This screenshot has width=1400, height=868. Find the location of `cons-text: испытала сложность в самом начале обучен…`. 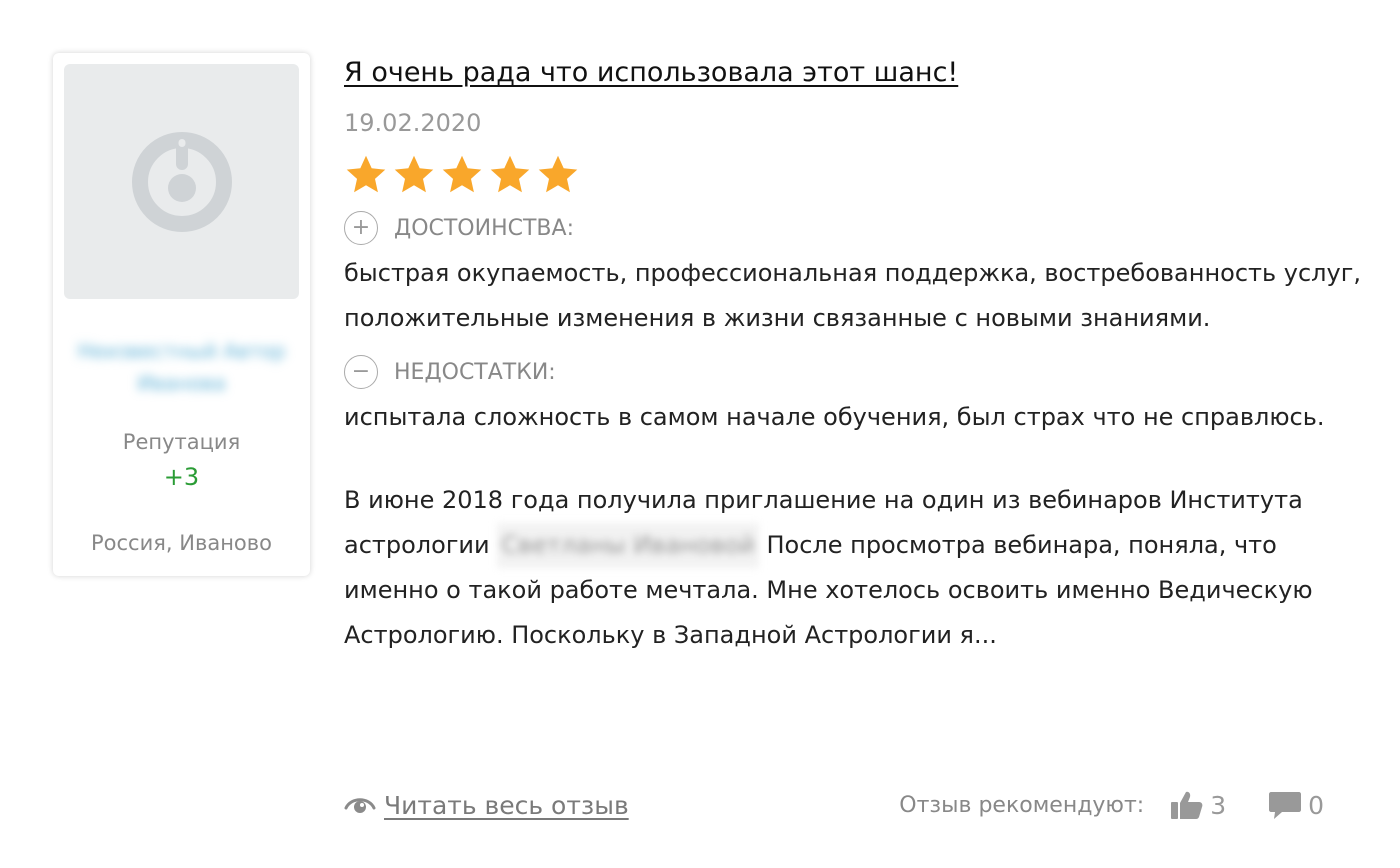

cons-text: испытала сложность в самом начале обучен… is located at coordinates (834, 417).